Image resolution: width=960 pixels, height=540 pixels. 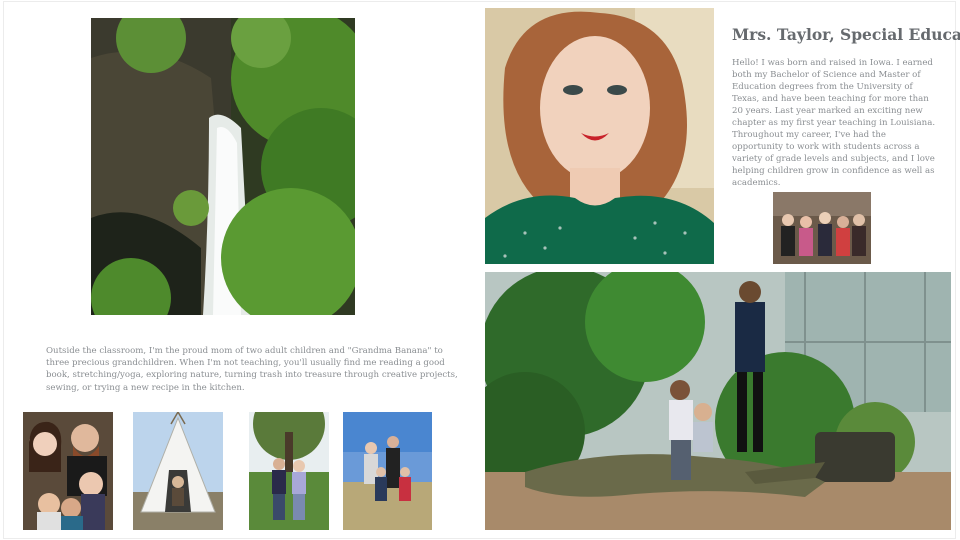 I want to click on teepee-photo, so click(x=178, y=471).